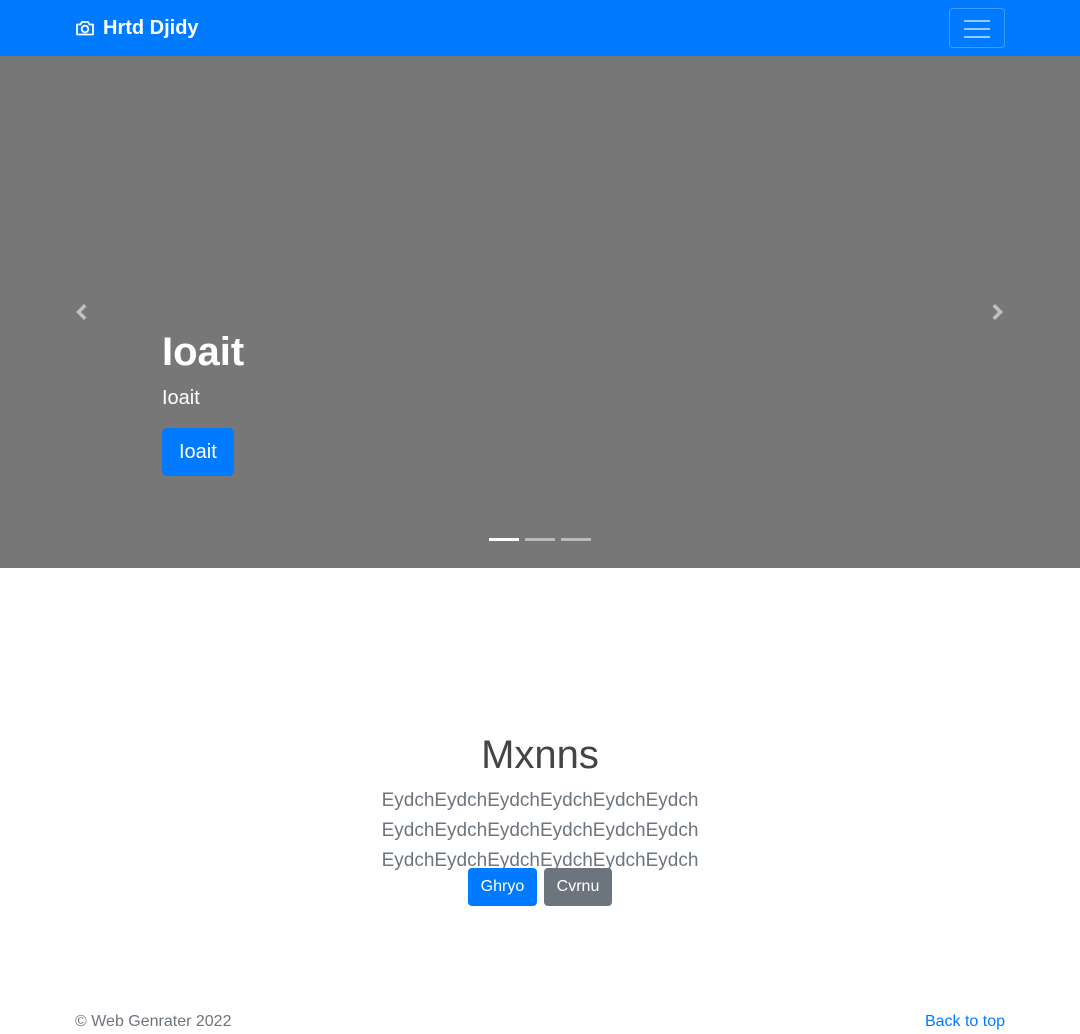 The height and width of the screenshot is (1034, 1080). I want to click on footer-copyright: © Web Genrater 2022, so click(153, 1021).